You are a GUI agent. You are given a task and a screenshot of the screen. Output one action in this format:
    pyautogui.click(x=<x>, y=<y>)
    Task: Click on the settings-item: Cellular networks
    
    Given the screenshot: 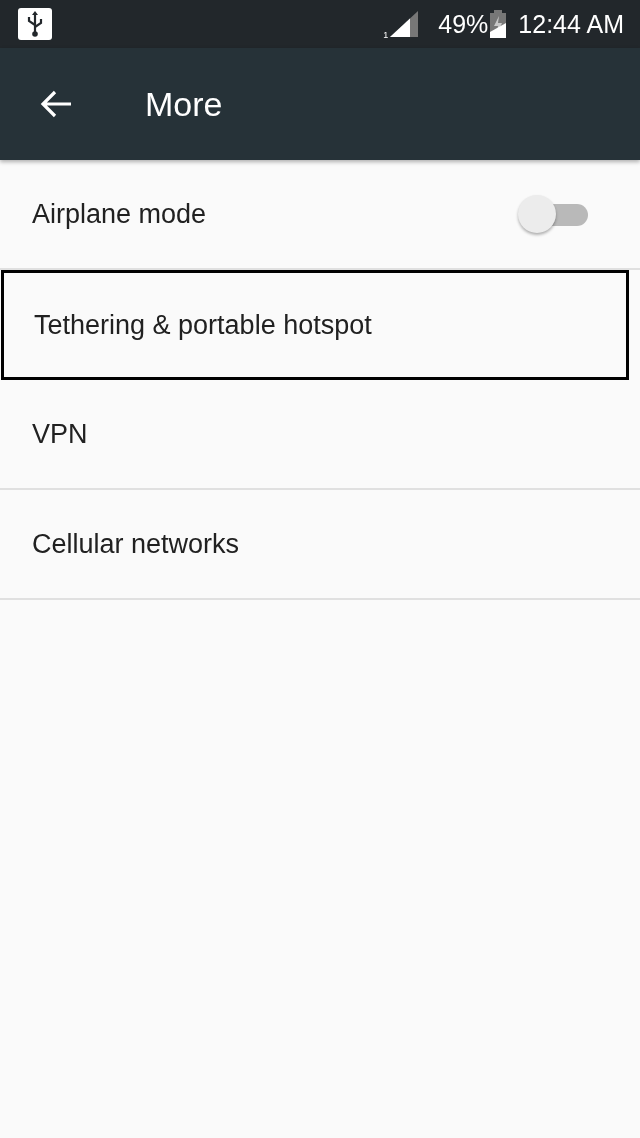 What is the action you would take?
    pyautogui.click(x=320, y=545)
    